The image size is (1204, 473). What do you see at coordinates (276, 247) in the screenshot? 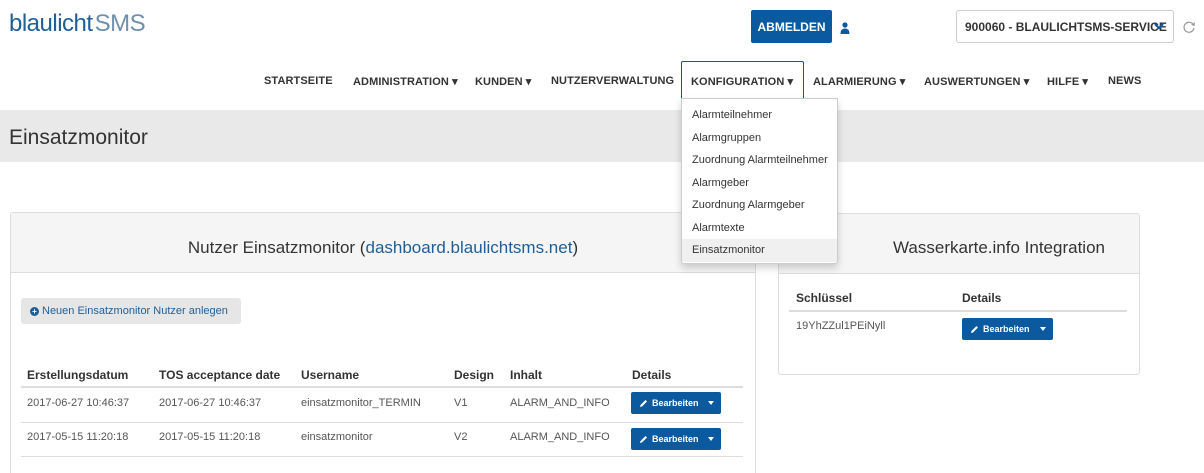
I see `panel-title-prefix: Nutzer Einsatzmonitor (` at bounding box center [276, 247].